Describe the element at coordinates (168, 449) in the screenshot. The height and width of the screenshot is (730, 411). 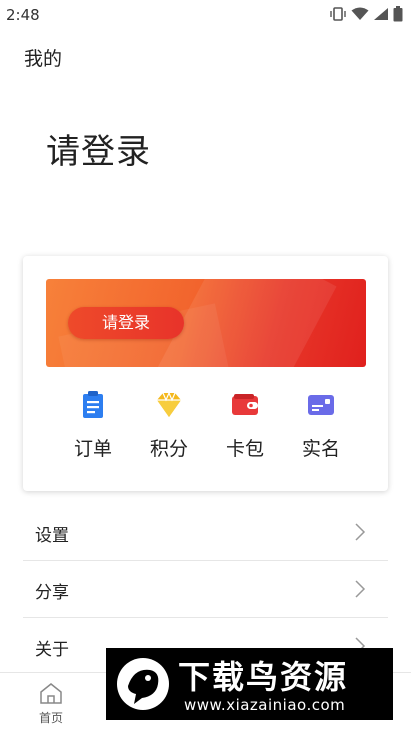
I see `shortcut-label: 积分` at that location.